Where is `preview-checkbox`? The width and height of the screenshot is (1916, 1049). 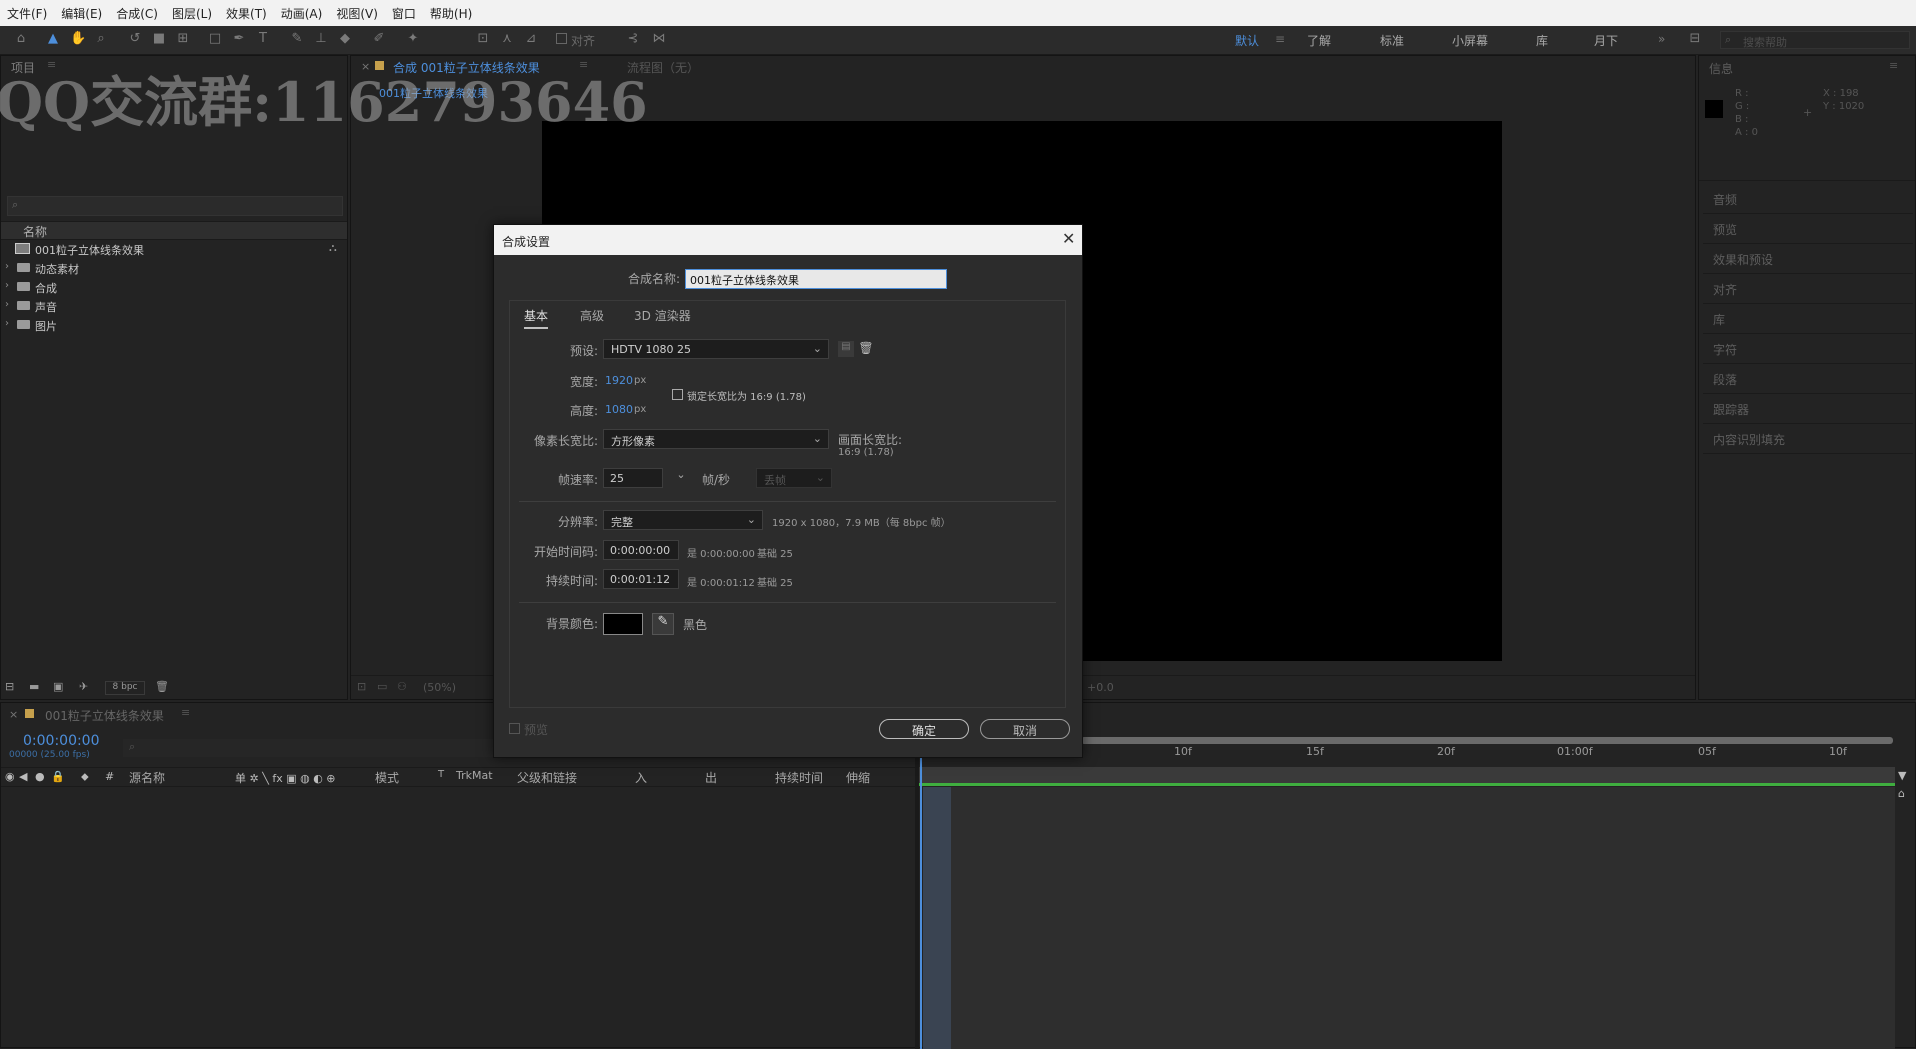
preview-checkbox is located at coordinates (514, 728).